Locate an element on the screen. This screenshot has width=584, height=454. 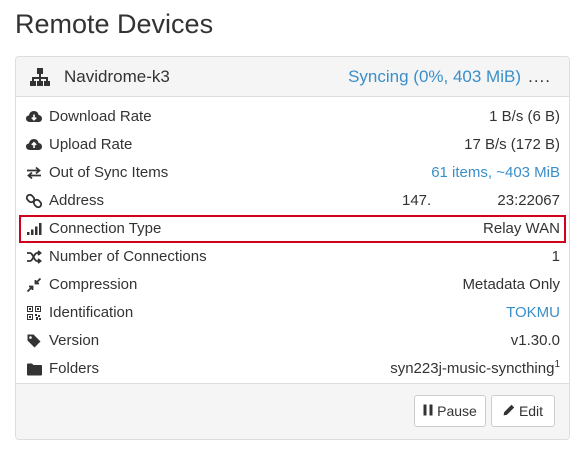
row-label: Upload Rate is located at coordinates (91, 144).